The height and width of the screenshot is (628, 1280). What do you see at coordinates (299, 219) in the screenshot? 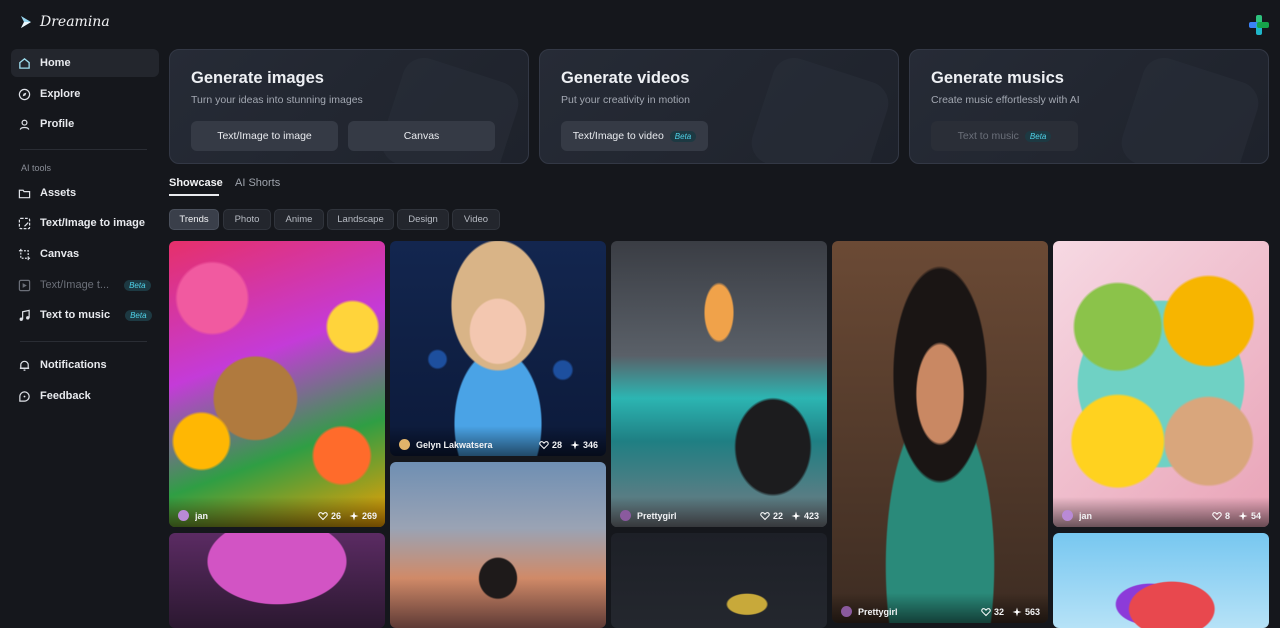
I see `filter-anime: Anime` at bounding box center [299, 219].